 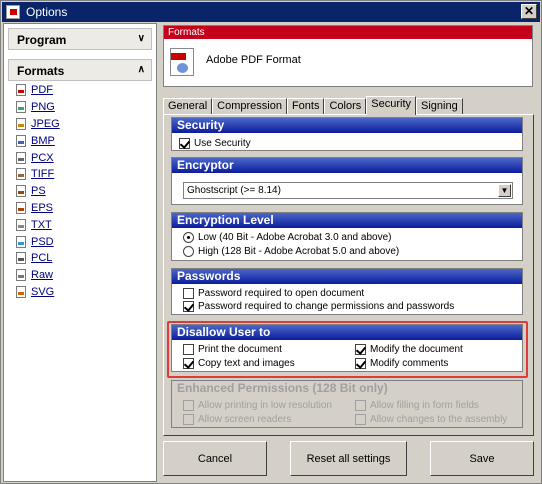 I want to click on tab-signing: Signing, so click(x=439, y=106).